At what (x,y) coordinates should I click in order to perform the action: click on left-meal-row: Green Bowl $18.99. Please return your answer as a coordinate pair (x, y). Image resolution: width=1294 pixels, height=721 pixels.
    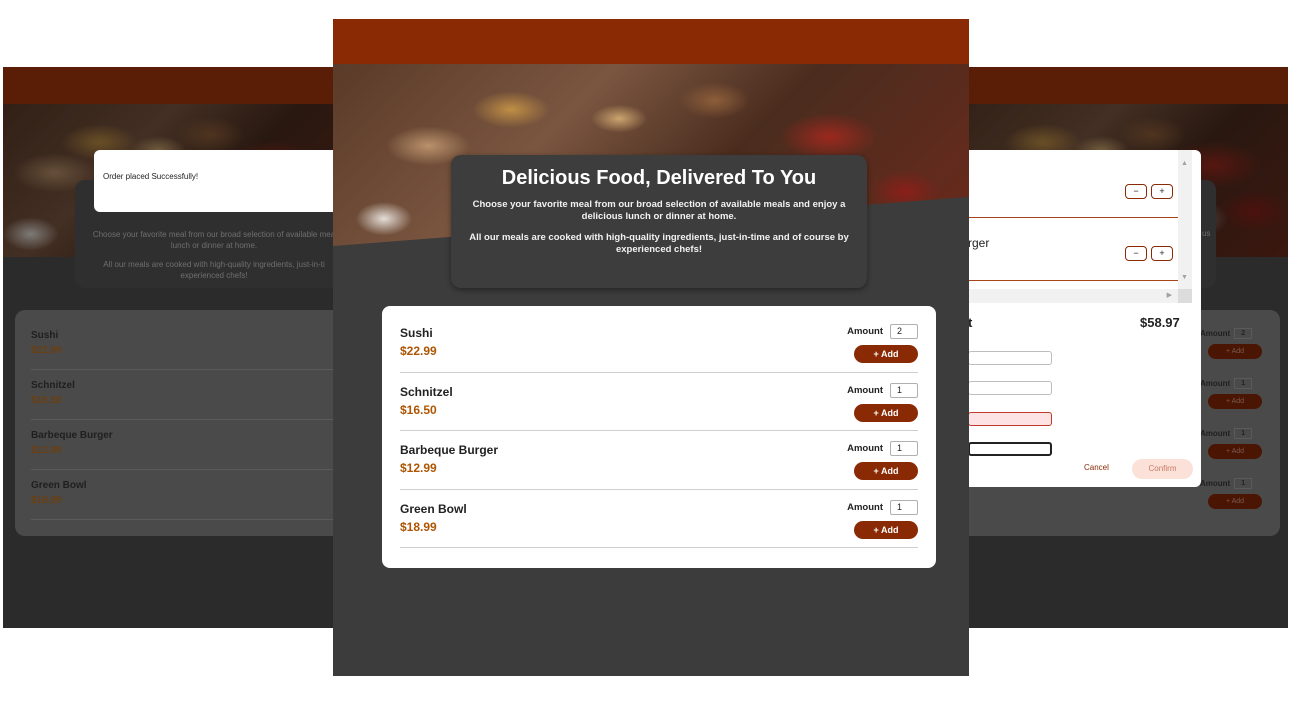
    Looking at the image, I should click on (185, 495).